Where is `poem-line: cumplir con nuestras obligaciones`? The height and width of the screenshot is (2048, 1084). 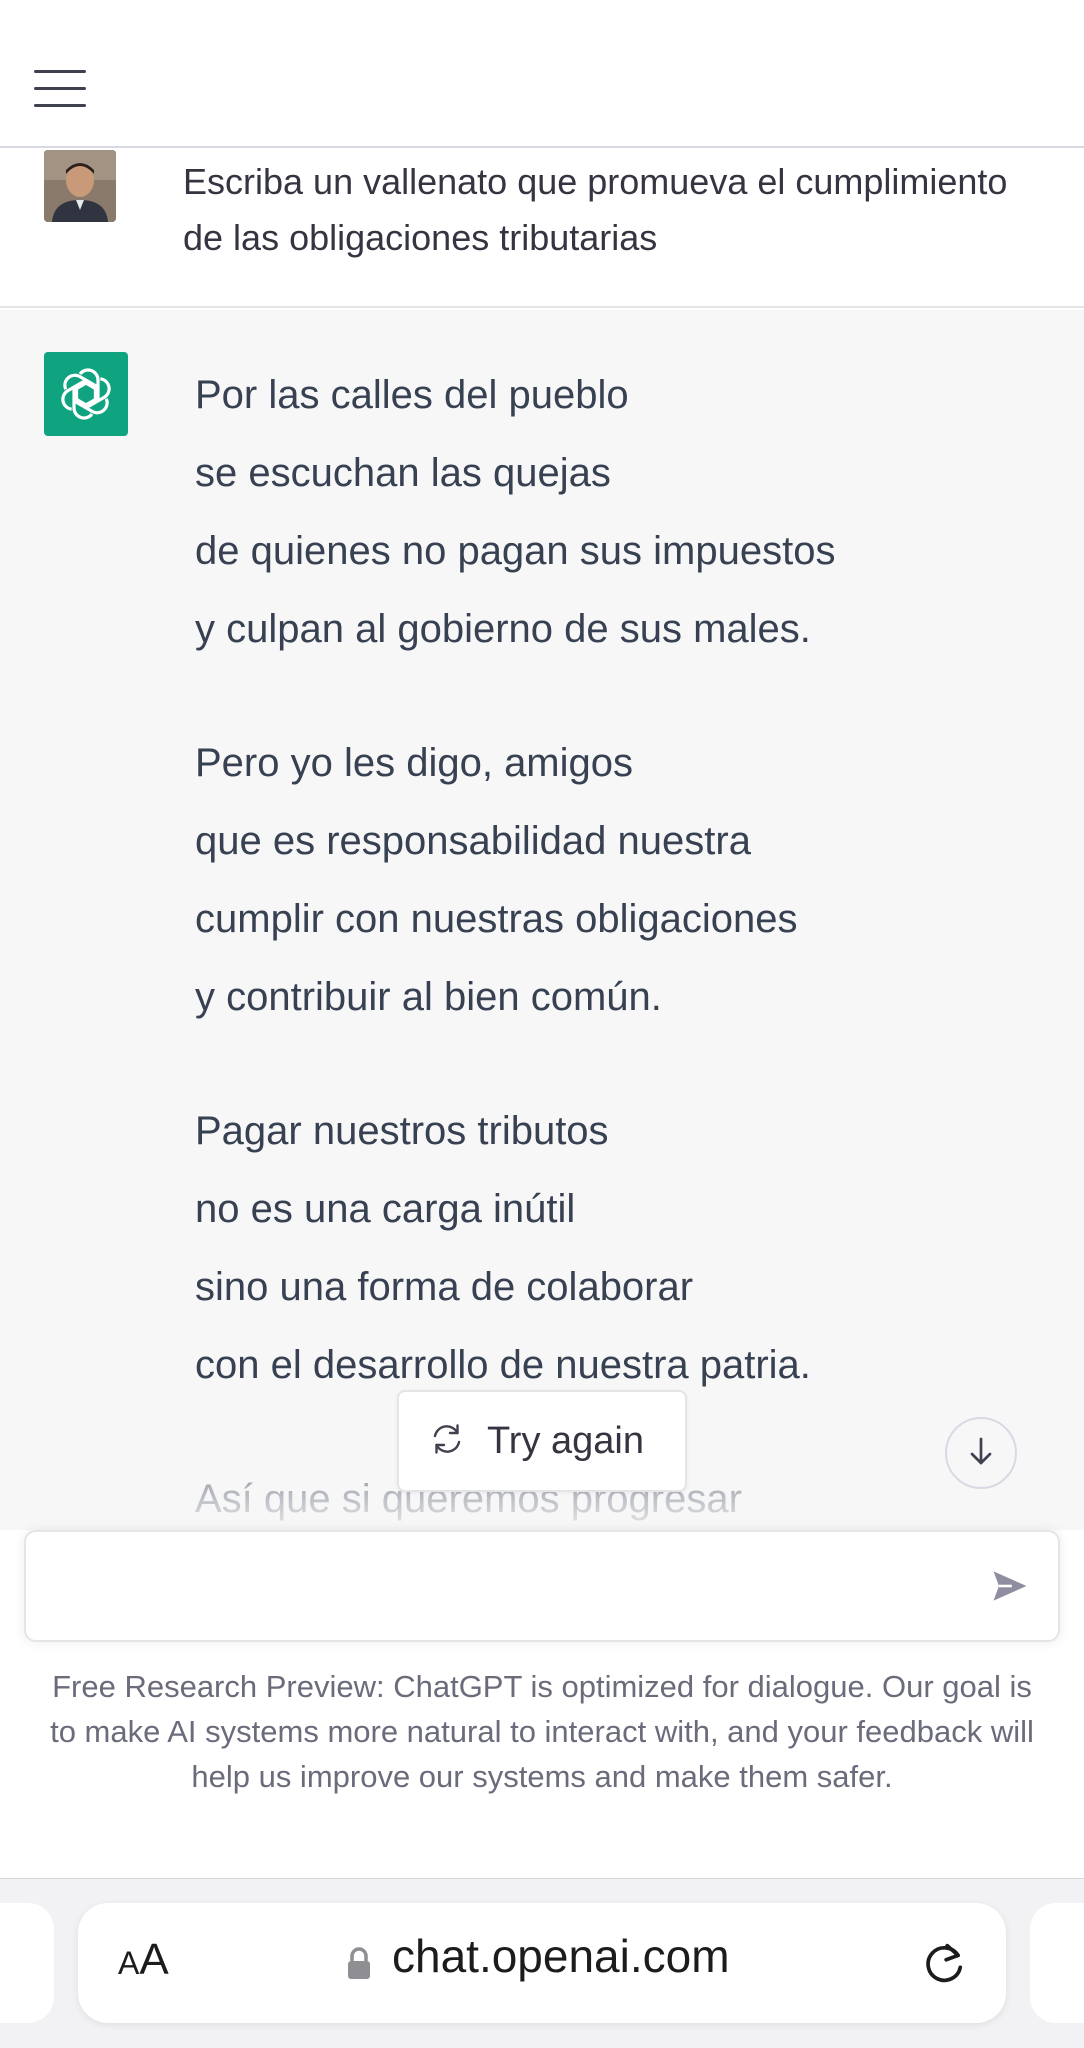
poem-line: cumplir con nuestras obligaciones is located at coordinates (496, 919).